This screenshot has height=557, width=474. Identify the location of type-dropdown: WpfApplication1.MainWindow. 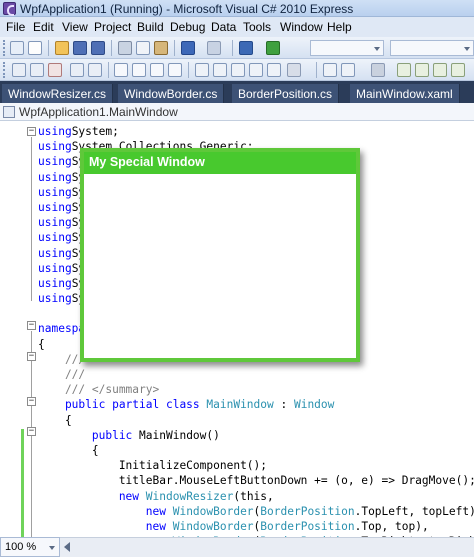
(98, 112).